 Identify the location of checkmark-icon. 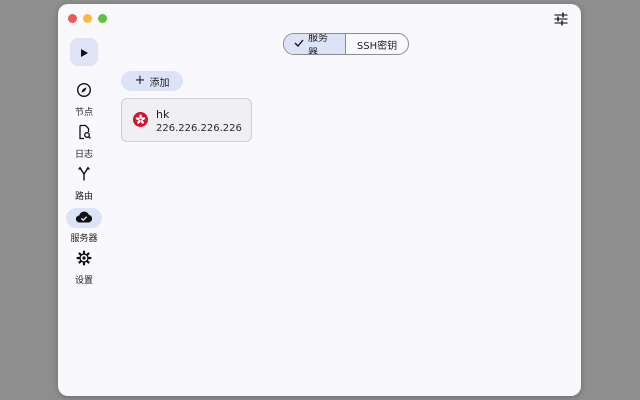
(299, 44).